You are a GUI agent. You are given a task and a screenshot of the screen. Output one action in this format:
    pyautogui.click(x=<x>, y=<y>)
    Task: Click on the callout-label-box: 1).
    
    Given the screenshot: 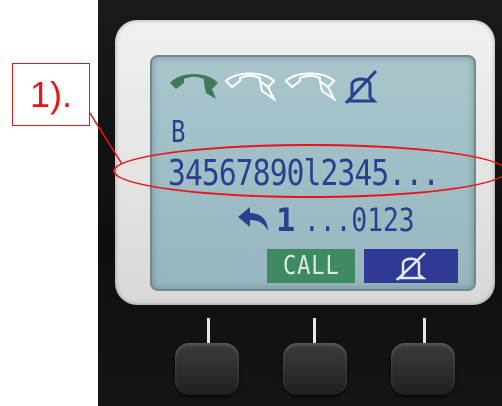 What is the action you would take?
    pyautogui.click(x=51, y=94)
    